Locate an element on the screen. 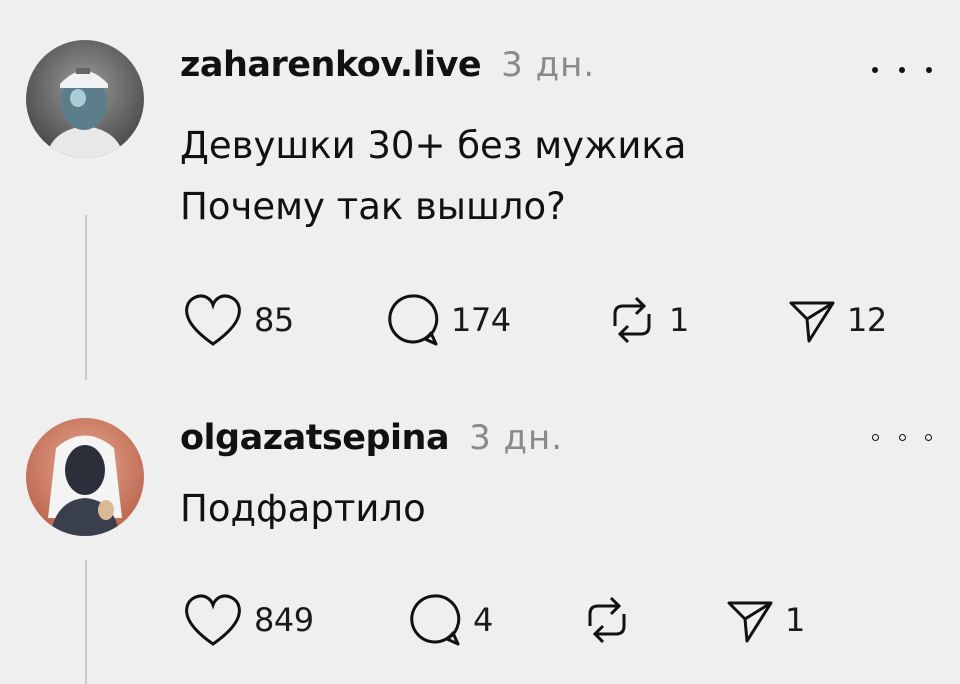  share-count: 12 is located at coordinates (867, 320).